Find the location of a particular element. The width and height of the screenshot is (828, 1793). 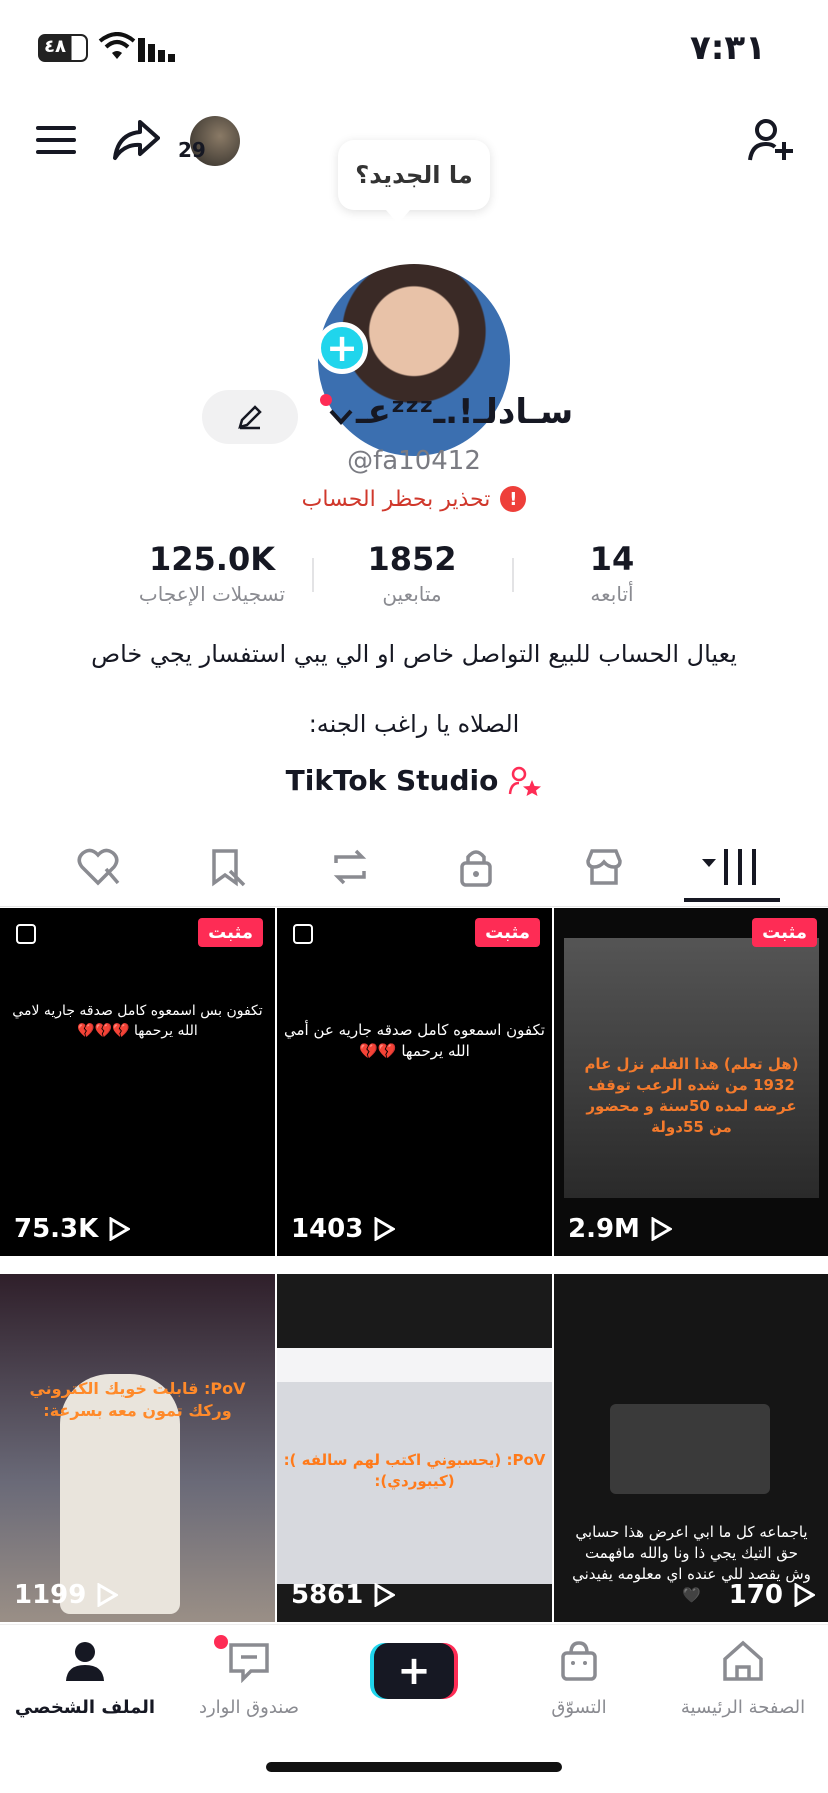

tab-shop is located at coordinates (604, 867).